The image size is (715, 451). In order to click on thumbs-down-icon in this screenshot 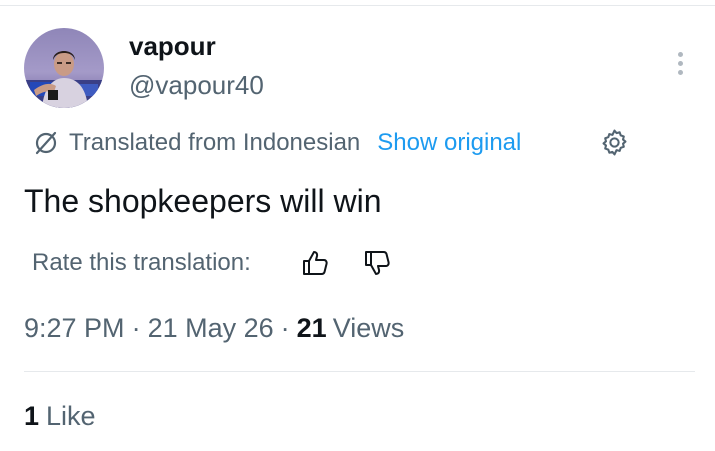, I will do `click(377, 263)`.